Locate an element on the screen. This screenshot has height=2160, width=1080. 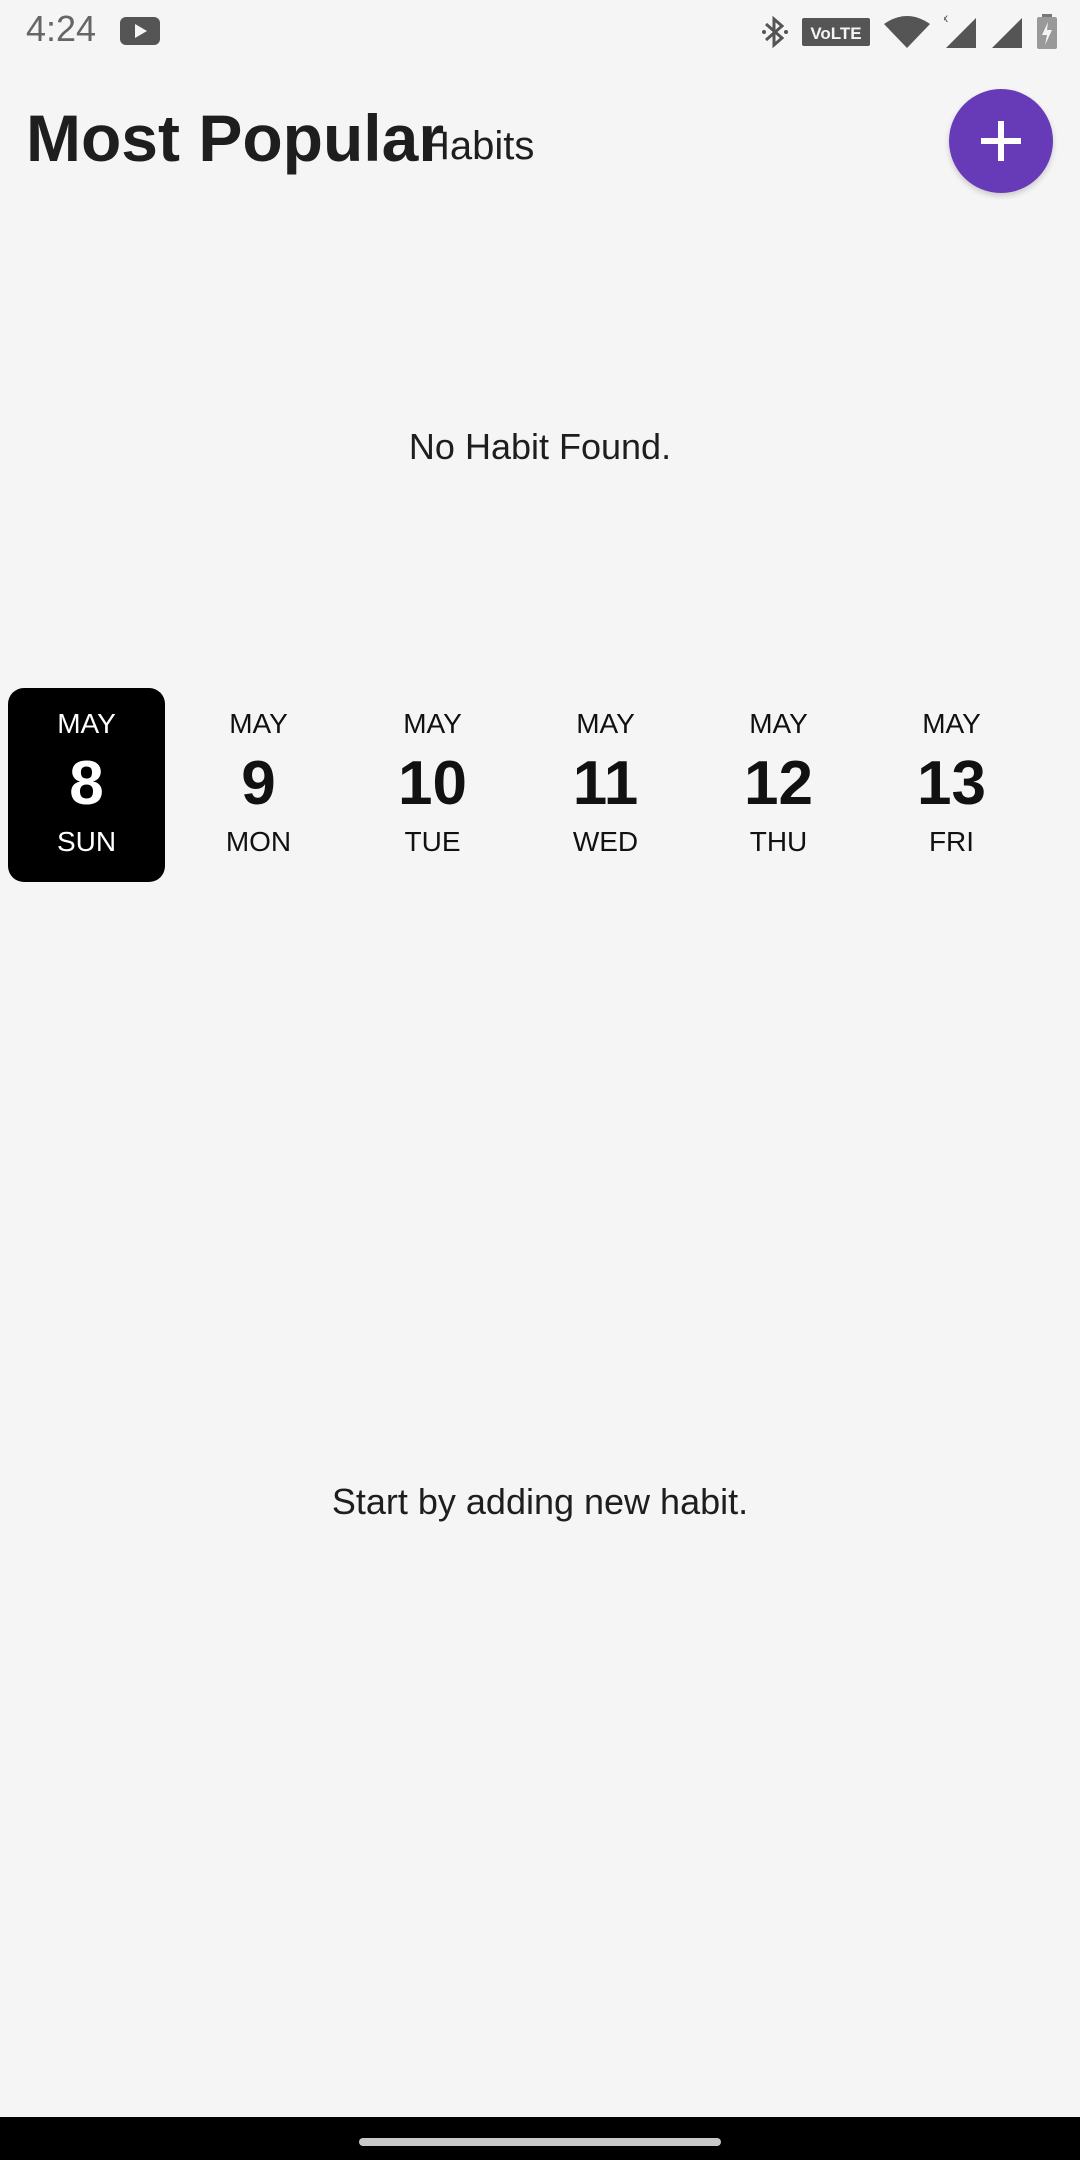
page-subtitle: Habits is located at coordinates (478, 146).